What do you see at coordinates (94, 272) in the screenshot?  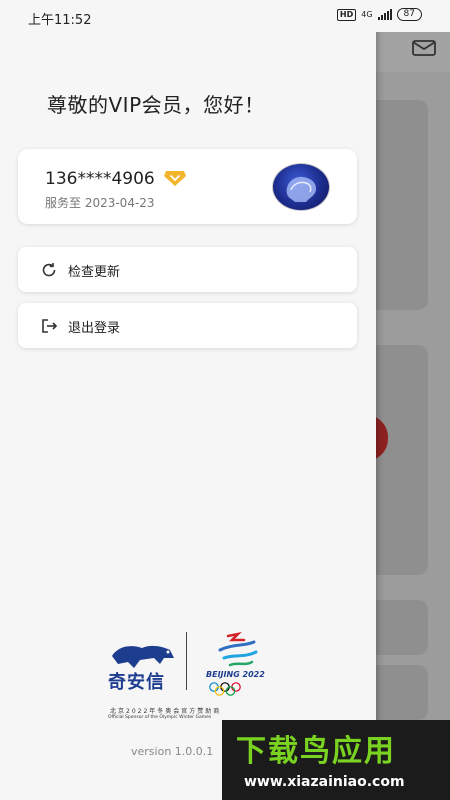 I see `check-update-label: 检查更新` at bounding box center [94, 272].